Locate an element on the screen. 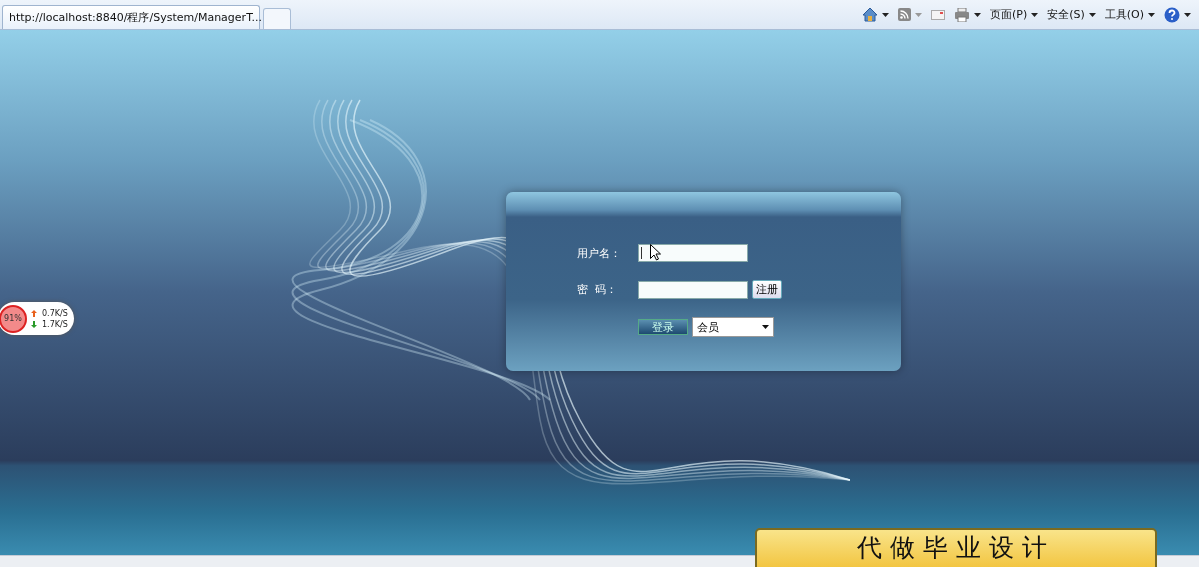 The image size is (1199, 567). menu-item: 页面(P) is located at coordinates (1008, 14).